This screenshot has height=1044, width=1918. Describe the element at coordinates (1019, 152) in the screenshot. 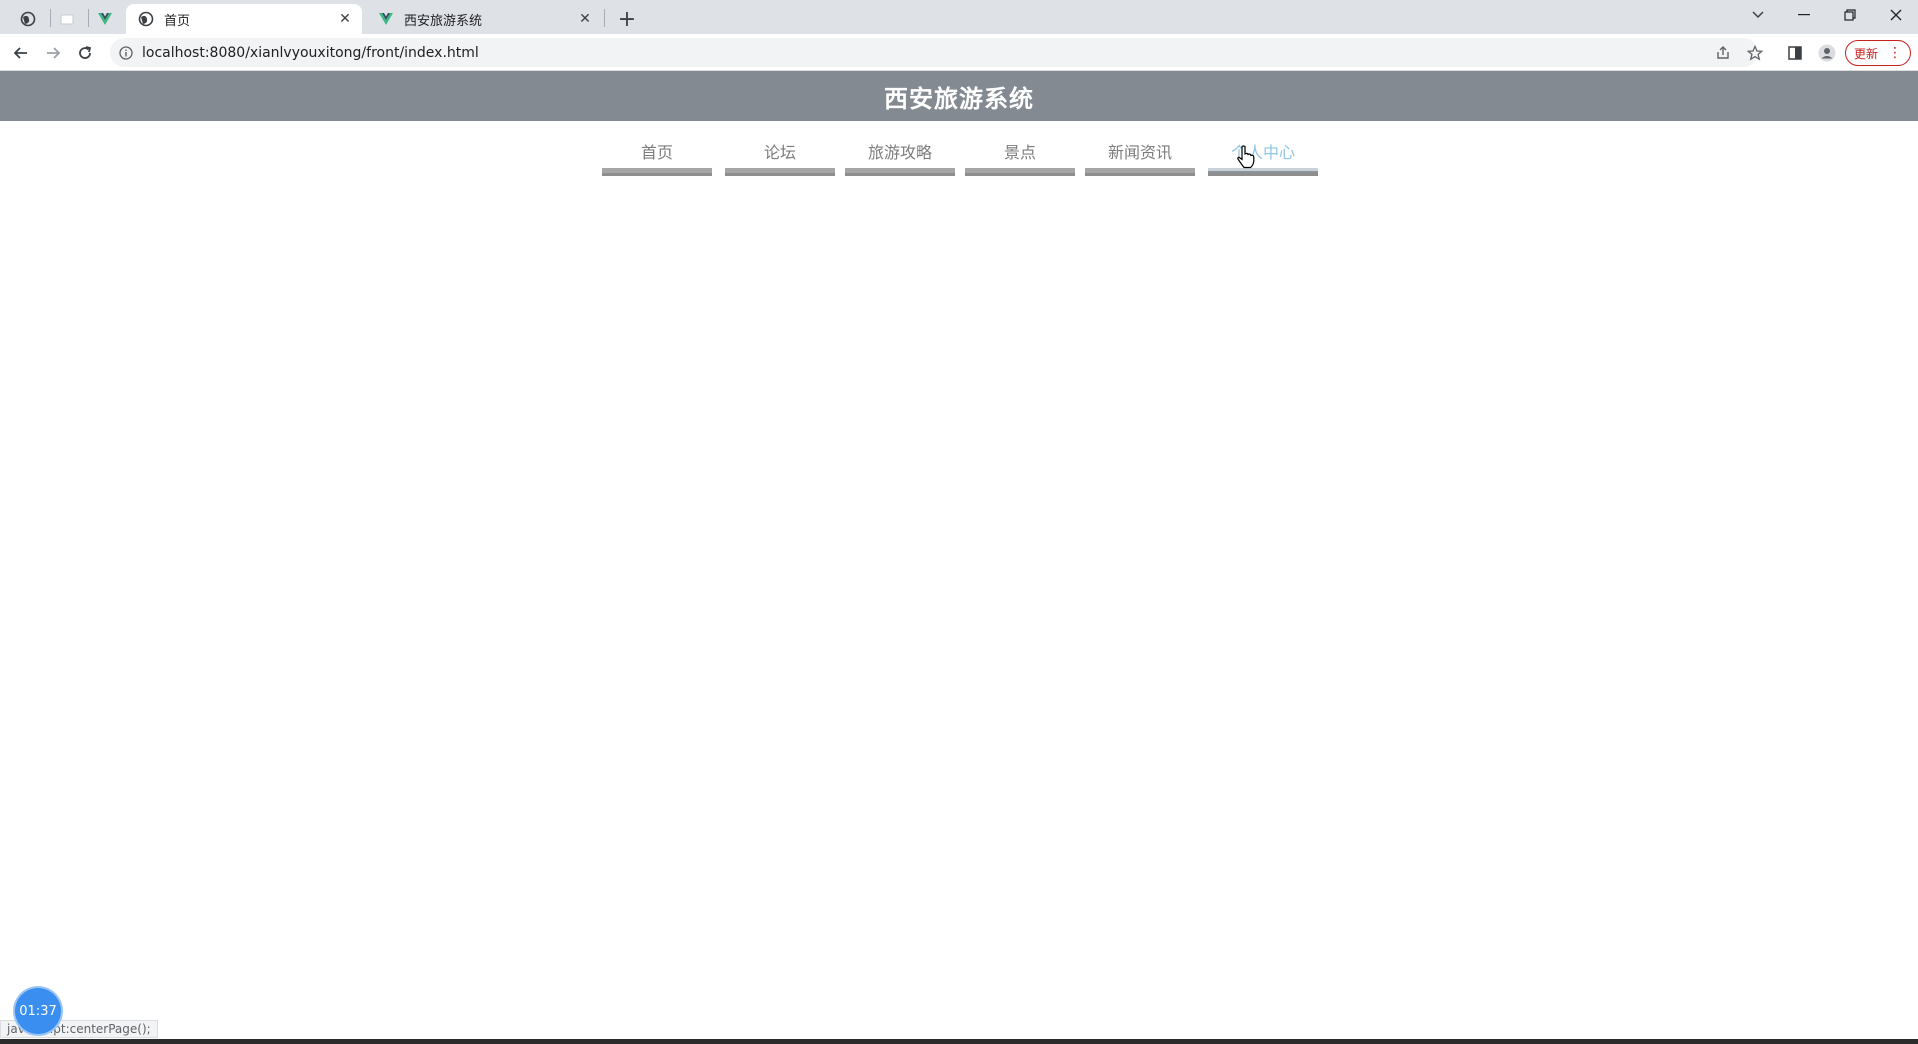

I see `nav-item-label: 景点` at that location.